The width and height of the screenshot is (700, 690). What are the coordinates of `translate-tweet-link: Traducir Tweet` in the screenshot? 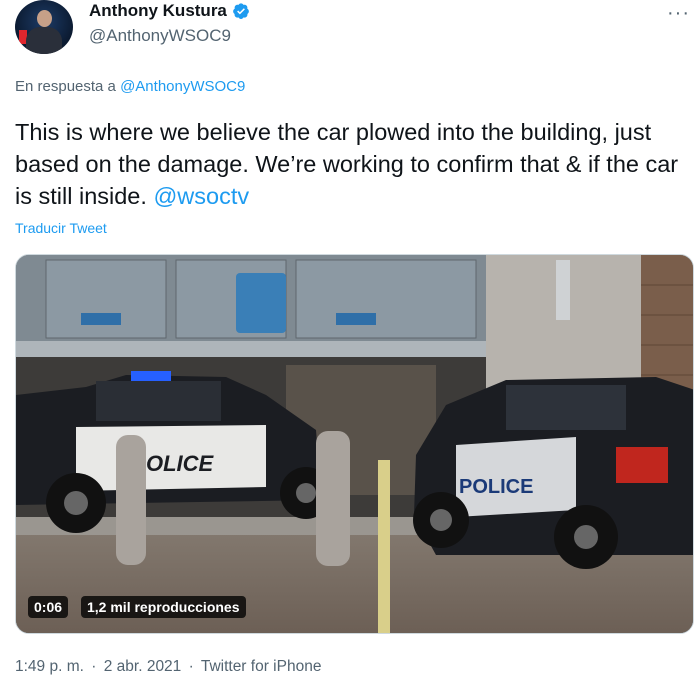 It's located at (61, 228).